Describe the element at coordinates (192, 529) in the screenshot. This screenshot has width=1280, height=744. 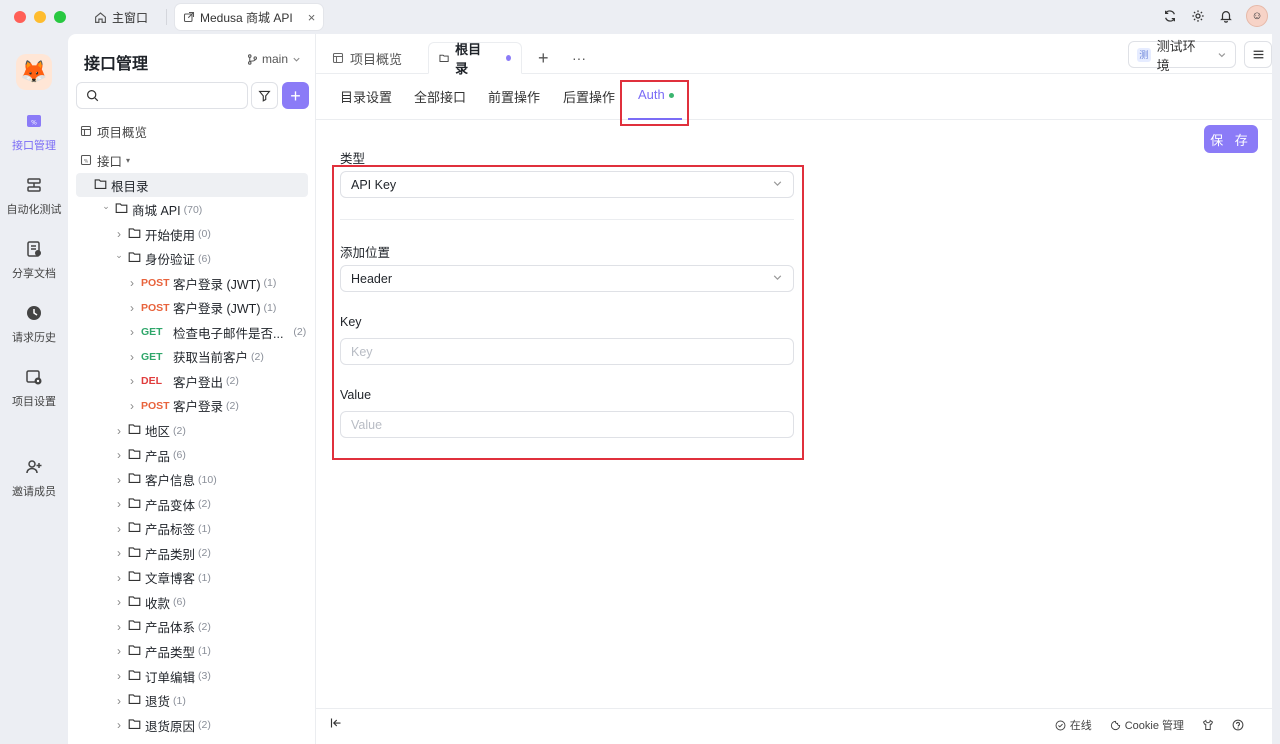
I see `folder-item: › 产品标签 (1)` at that location.